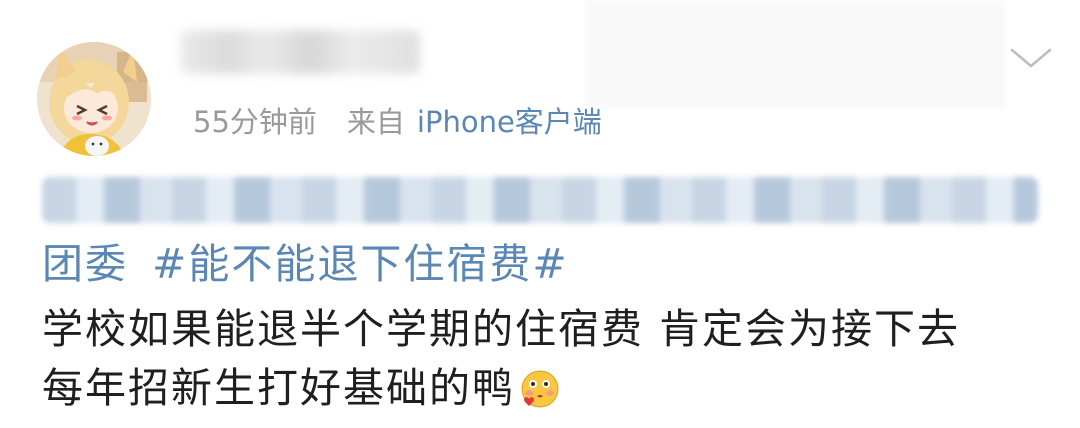 Image resolution: width=1080 pixels, height=428 pixels. I want to click on post-body-line-2: 每年招新生打好基础的鸭, so click(301, 388).